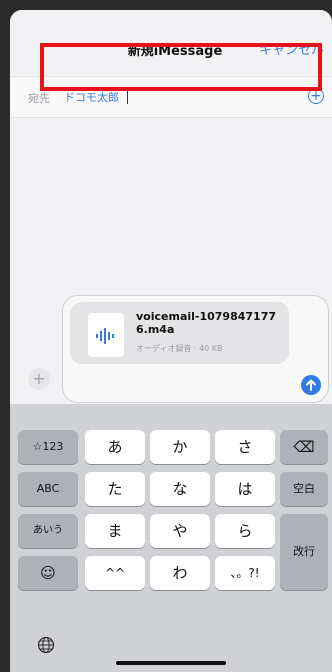  What do you see at coordinates (91, 97) in the screenshot?
I see `recipient-chip: ドコモ太郎` at bounding box center [91, 97].